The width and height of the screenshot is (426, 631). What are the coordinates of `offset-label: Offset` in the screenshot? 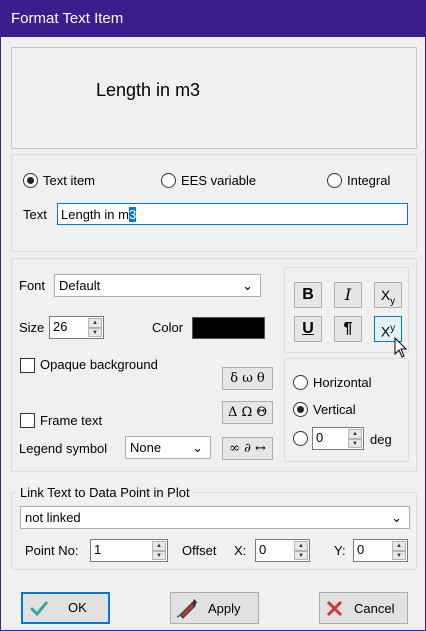 It's located at (199, 550).